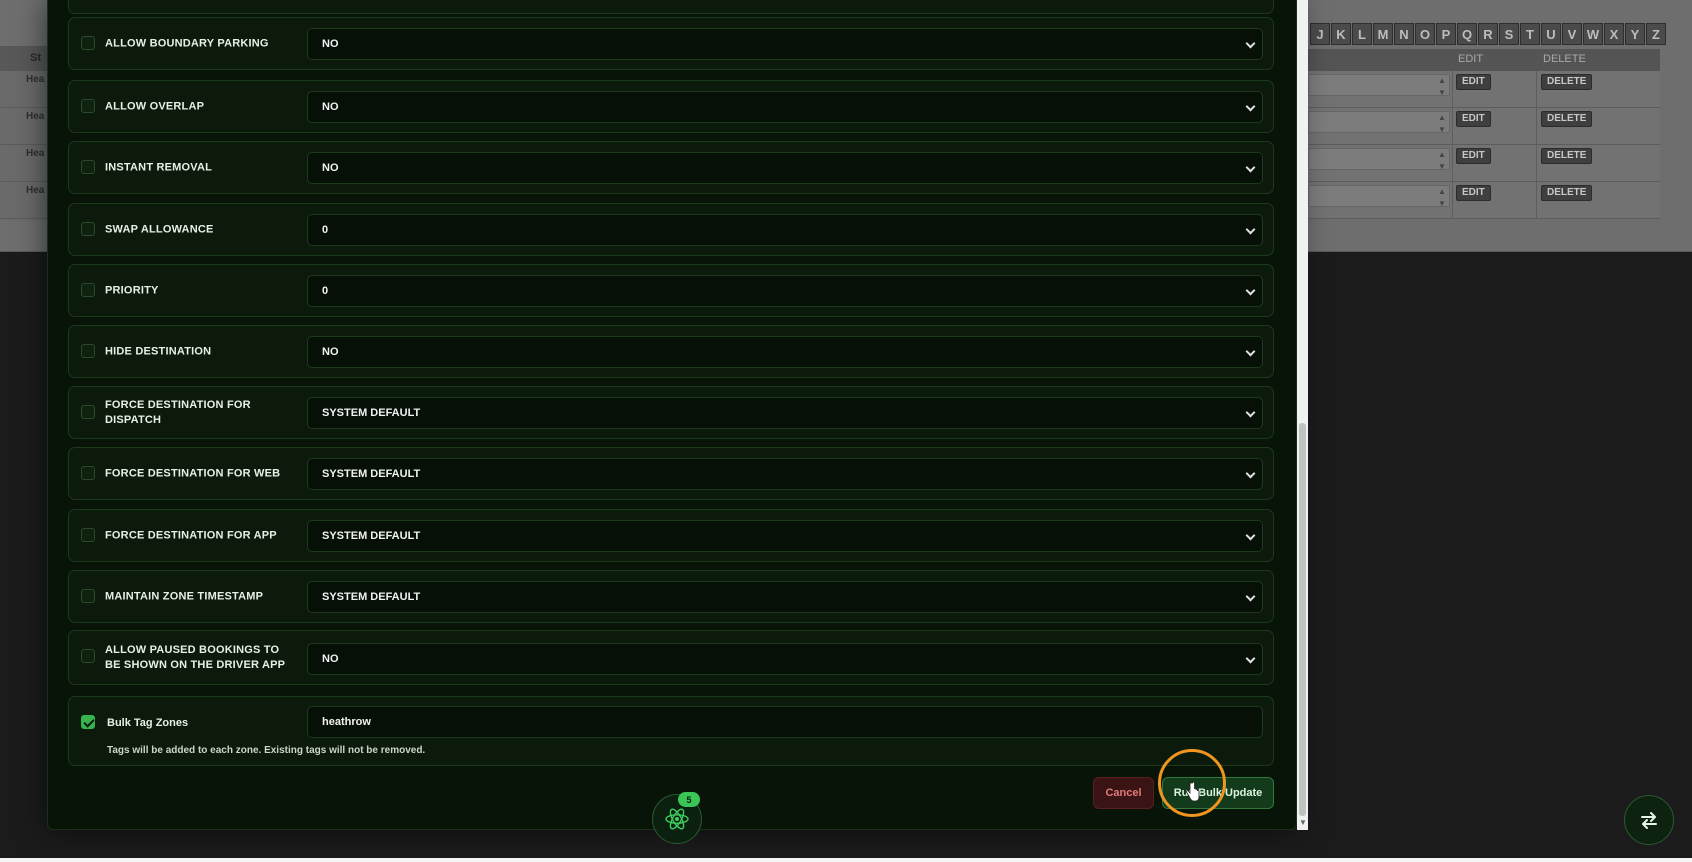  I want to click on alphabet-key: R, so click(1488, 34).